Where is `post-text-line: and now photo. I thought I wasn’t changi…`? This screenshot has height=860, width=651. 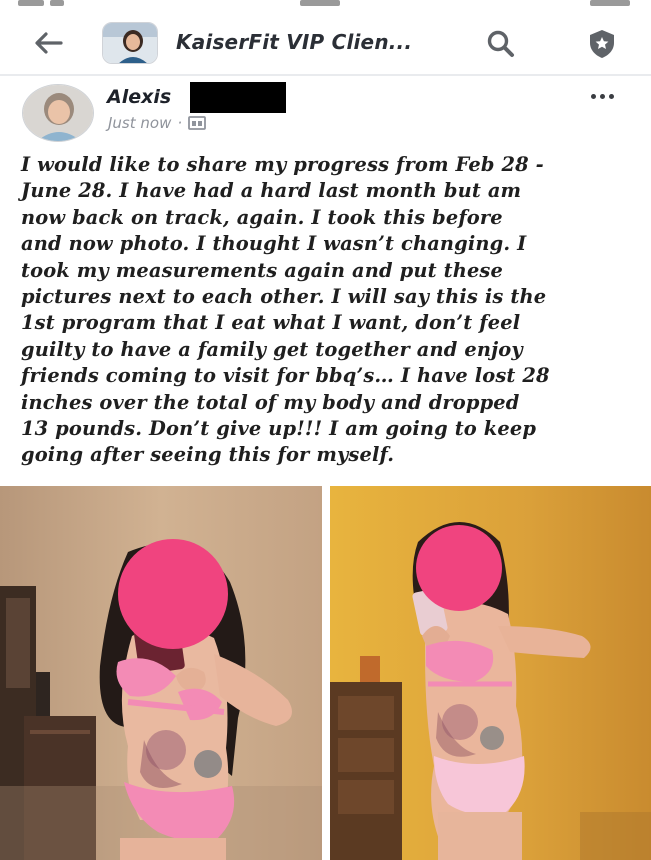 post-text-line: and now photo. I thought I wasn’t changi… is located at coordinates (274, 244).